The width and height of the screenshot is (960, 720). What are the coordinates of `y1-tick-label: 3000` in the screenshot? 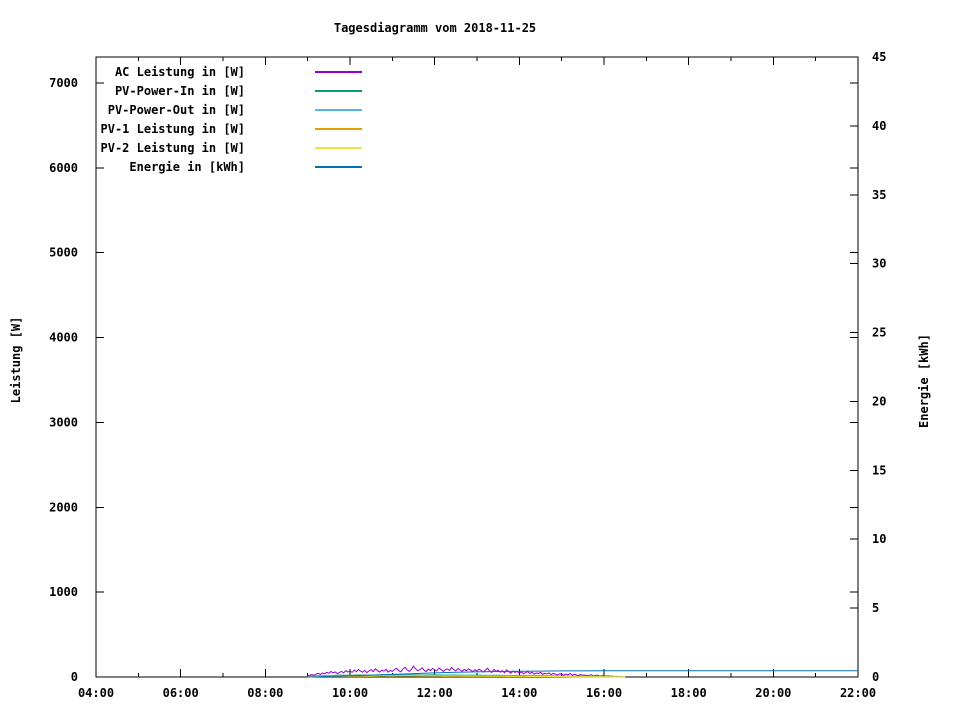 It's located at (63, 422).